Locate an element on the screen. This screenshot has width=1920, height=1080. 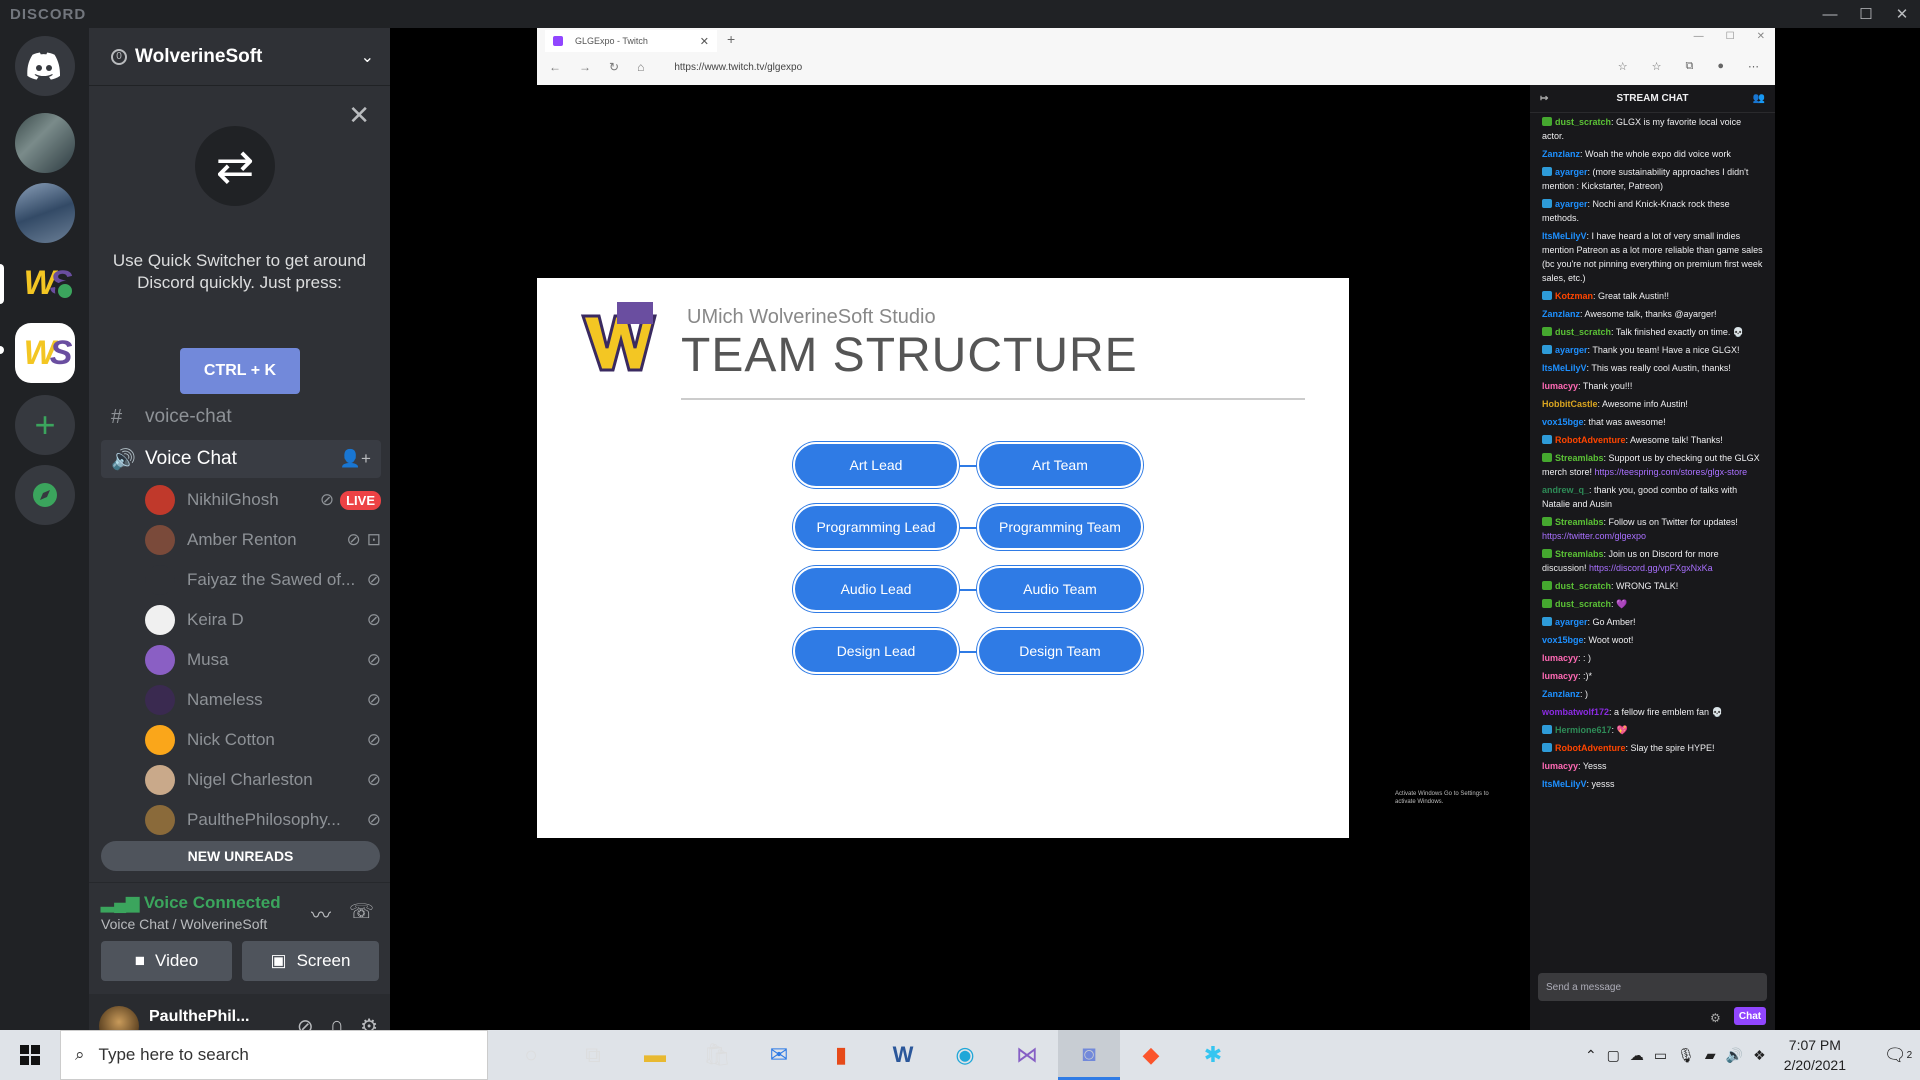
voice-speaker-icon is located at coordinates (65, 291).